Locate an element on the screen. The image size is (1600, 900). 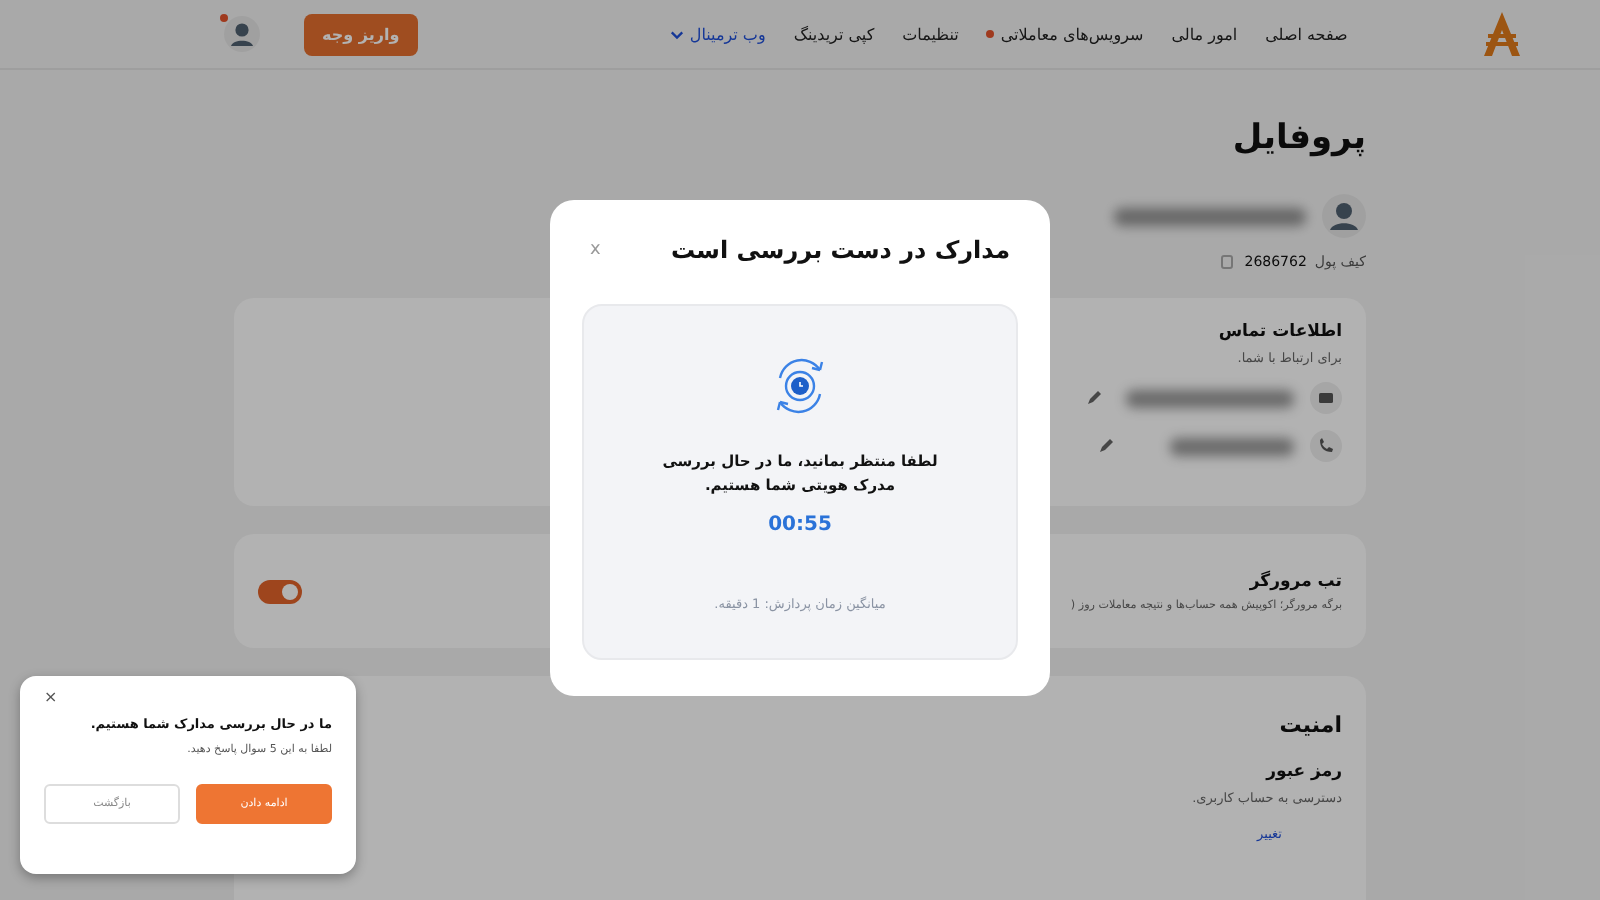
nav-link: وب ترمینال is located at coordinates (717, 34).